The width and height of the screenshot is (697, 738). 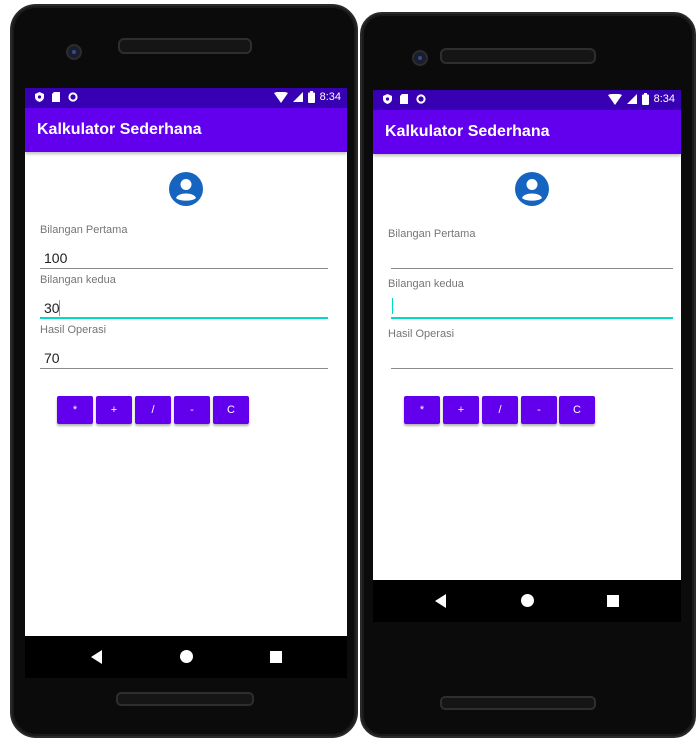 I want to click on input-hasil-operasi: 70, so click(x=52, y=358).